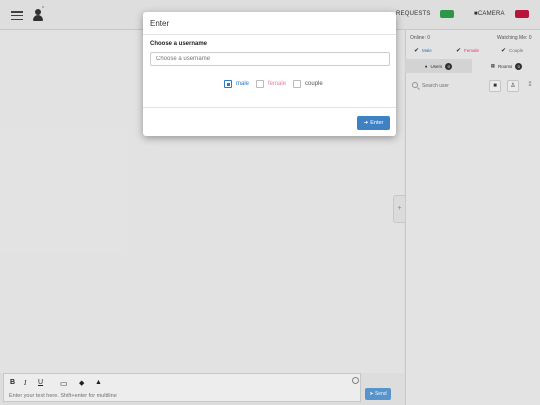 This screenshot has width=540, height=405. I want to click on dialog-title: Enter, so click(269, 23).